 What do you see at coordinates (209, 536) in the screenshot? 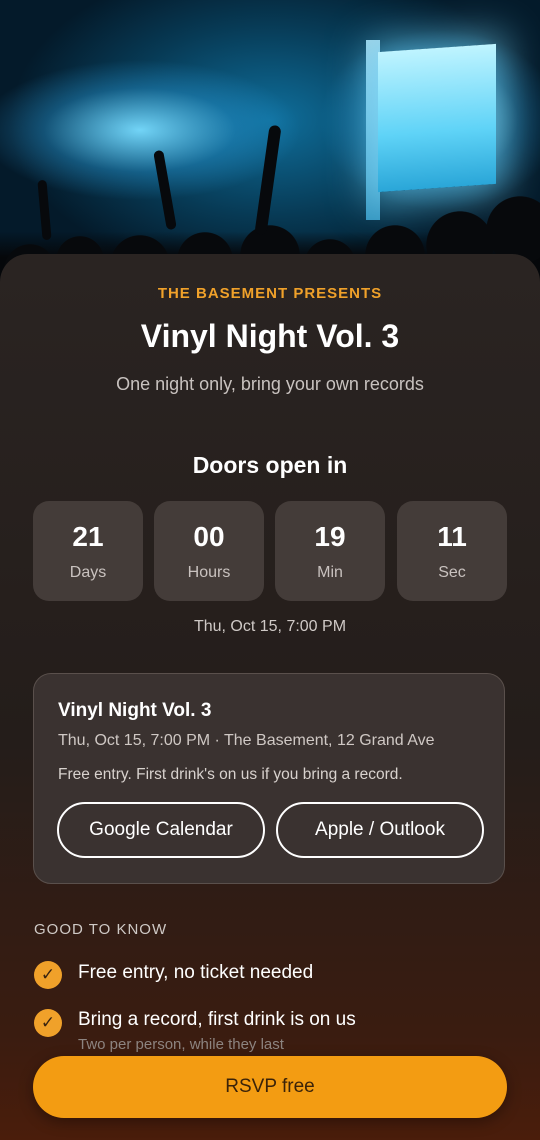
I see `countdown-value: 00` at bounding box center [209, 536].